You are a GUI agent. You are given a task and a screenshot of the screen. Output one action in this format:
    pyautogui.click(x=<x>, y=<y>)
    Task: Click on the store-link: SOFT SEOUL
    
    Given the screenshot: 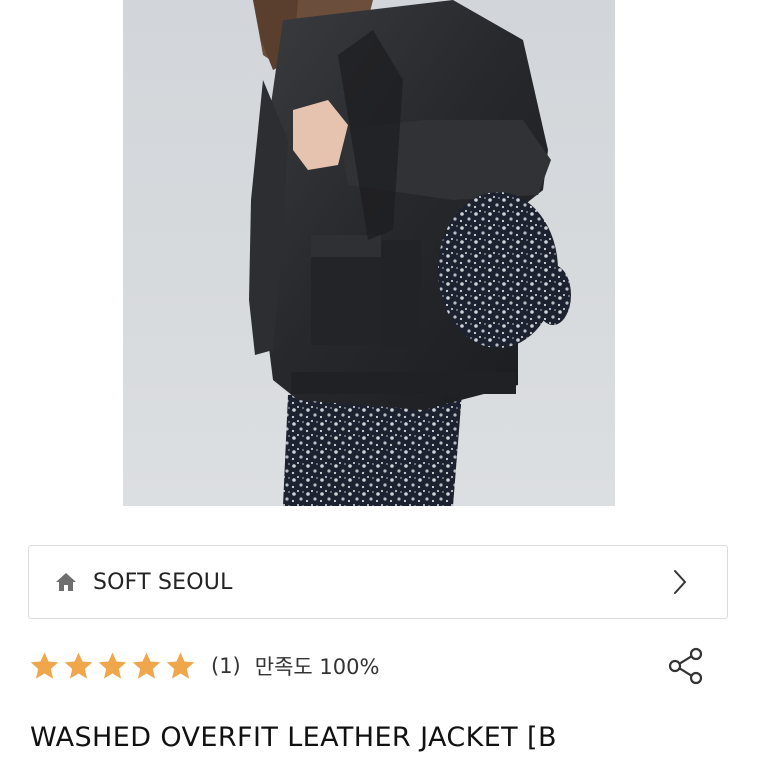 What is the action you would take?
    pyautogui.click(x=378, y=582)
    